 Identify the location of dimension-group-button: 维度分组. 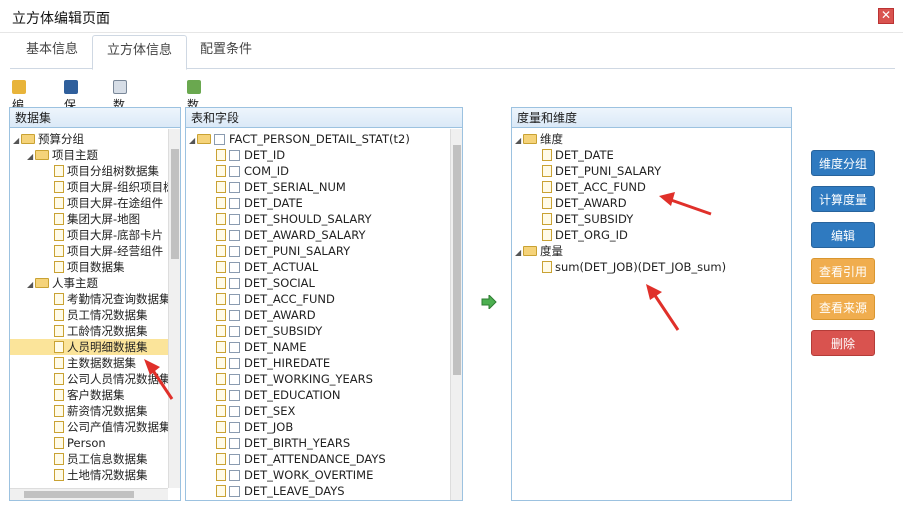
(843, 163).